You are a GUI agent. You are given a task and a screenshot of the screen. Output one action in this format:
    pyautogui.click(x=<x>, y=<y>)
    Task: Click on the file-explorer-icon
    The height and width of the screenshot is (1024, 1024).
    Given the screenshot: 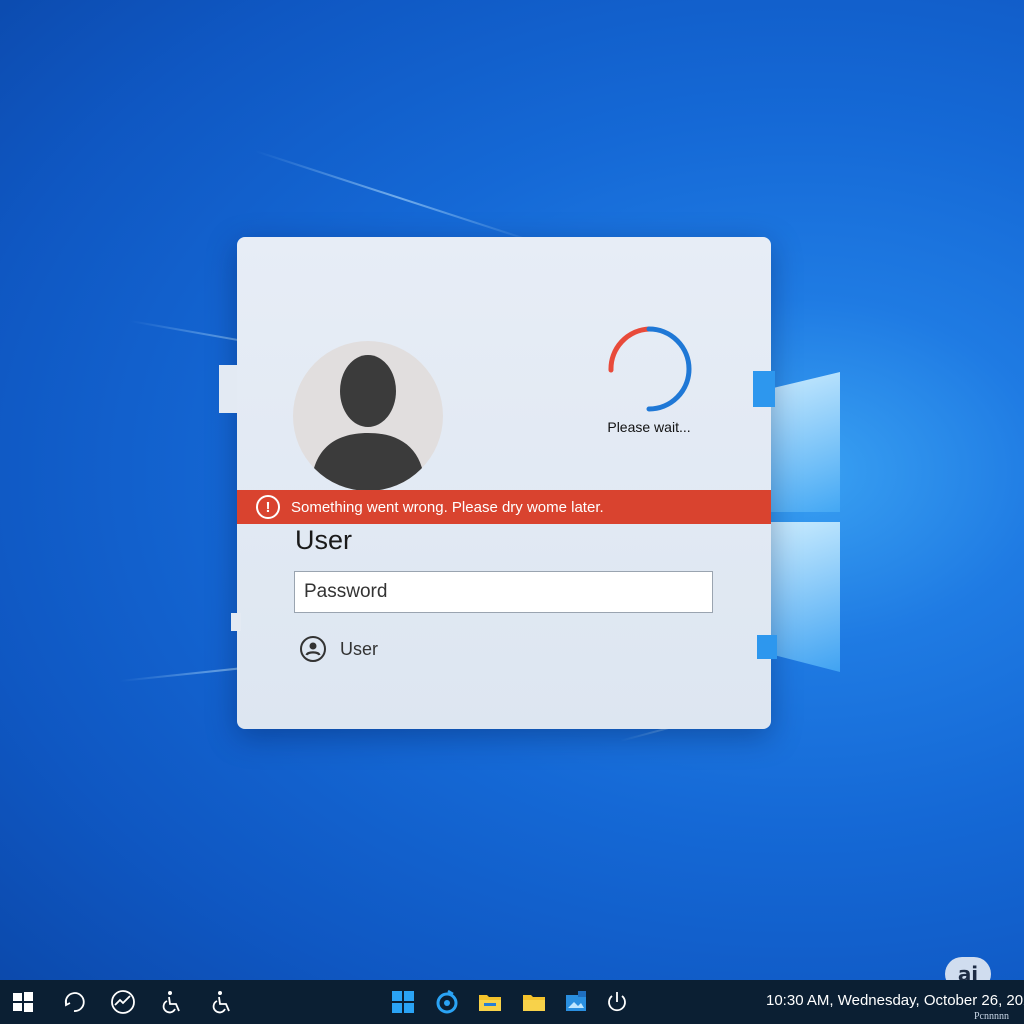 What is the action you would take?
    pyautogui.click(x=490, y=1002)
    